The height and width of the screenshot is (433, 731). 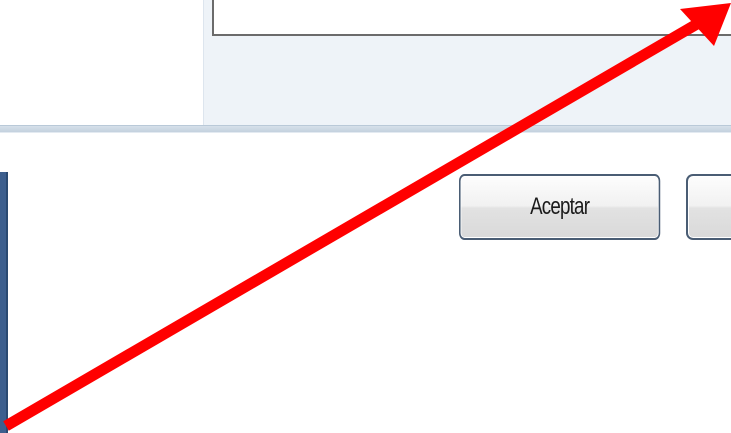 I want to click on text-input-box, so click(x=471, y=18).